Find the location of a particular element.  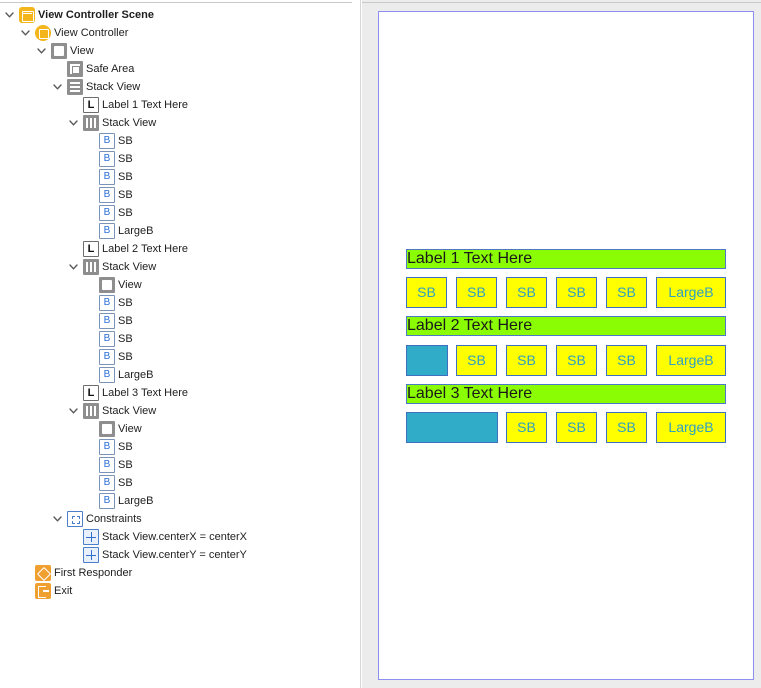

outline-item: L Label 2 Text Here is located at coordinates (128, 249).